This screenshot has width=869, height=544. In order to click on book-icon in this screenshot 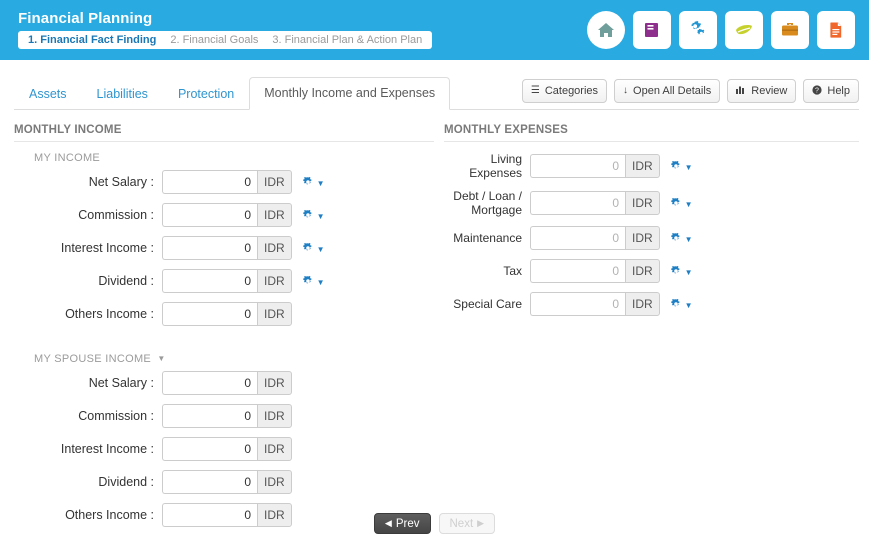, I will do `click(652, 30)`.